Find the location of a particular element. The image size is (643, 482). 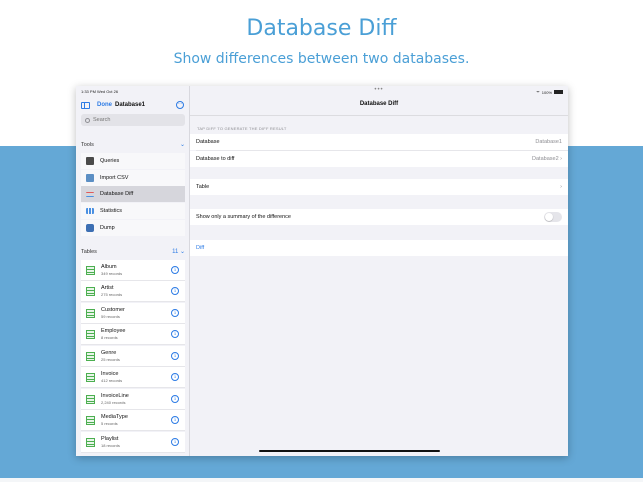

table-name: Employee is located at coordinates (113, 331).